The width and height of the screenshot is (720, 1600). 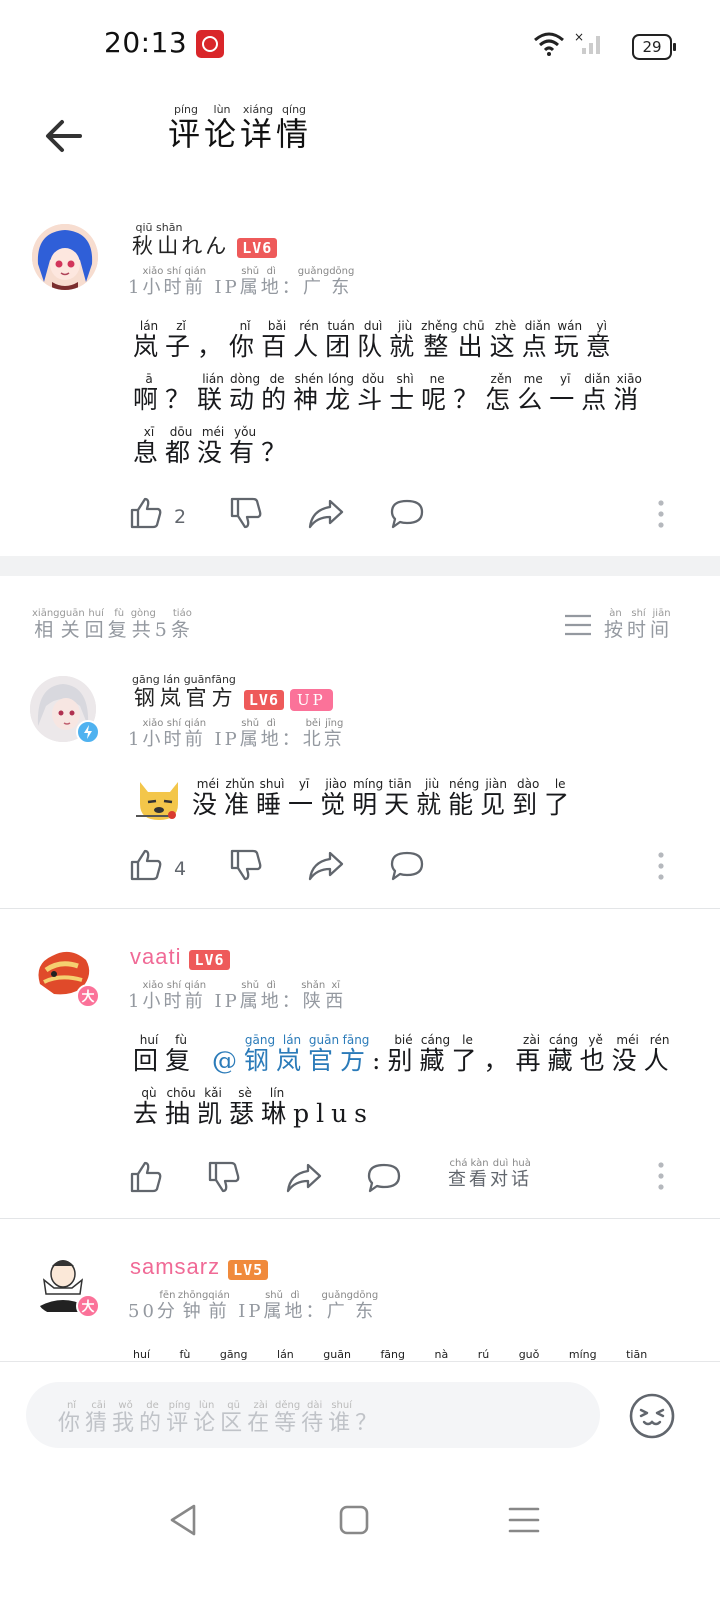 What do you see at coordinates (597, 393) in the screenshot?
I see `ruby-char: 点diǎn` at bounding box center [597, 393].